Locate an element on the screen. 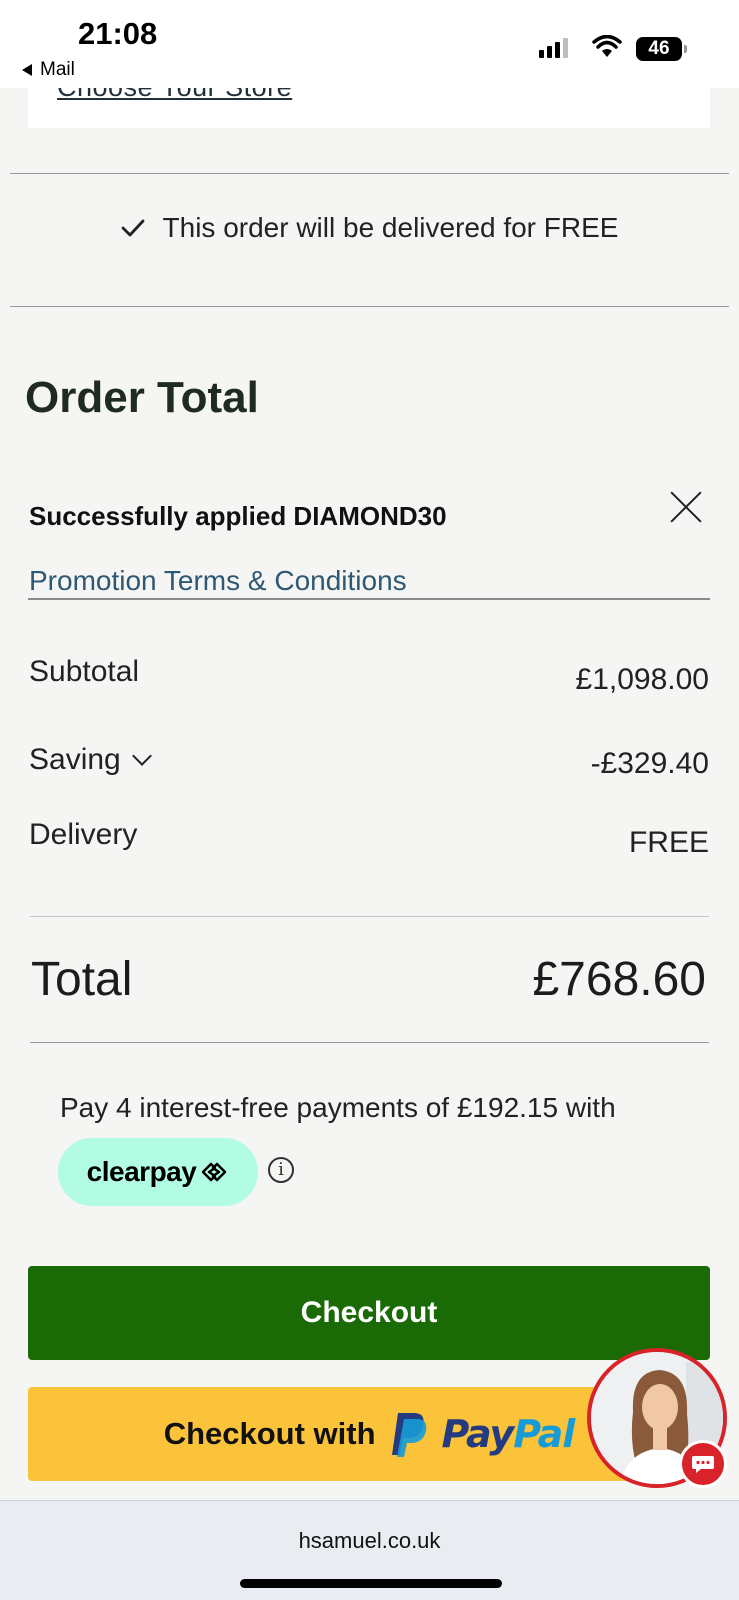  clearpay-logo: clearpay is located at coordinates (158, 1172).